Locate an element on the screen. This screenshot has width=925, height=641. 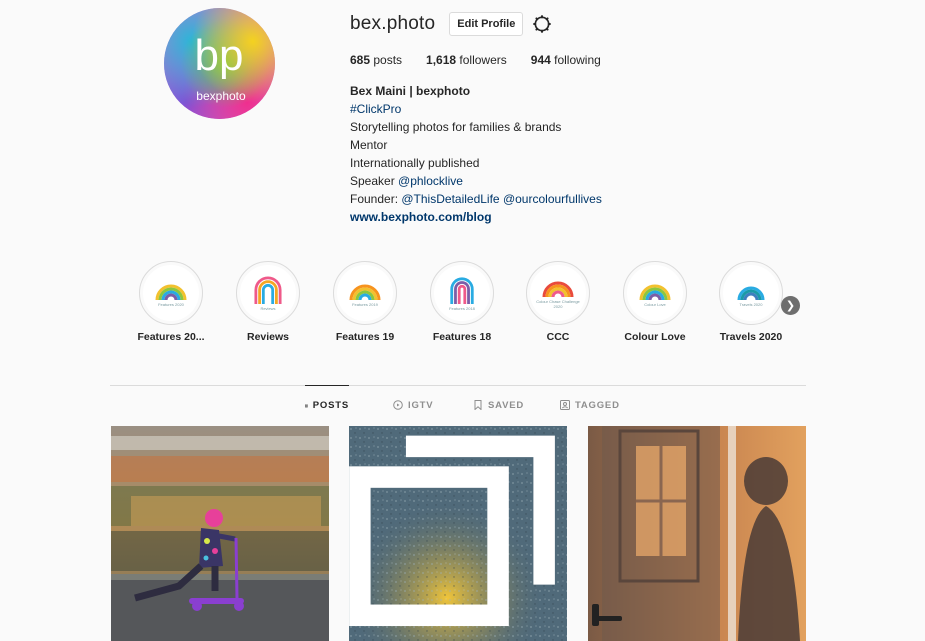
highlight-item: Reviews Reviews is located at coordinates (268, 302).